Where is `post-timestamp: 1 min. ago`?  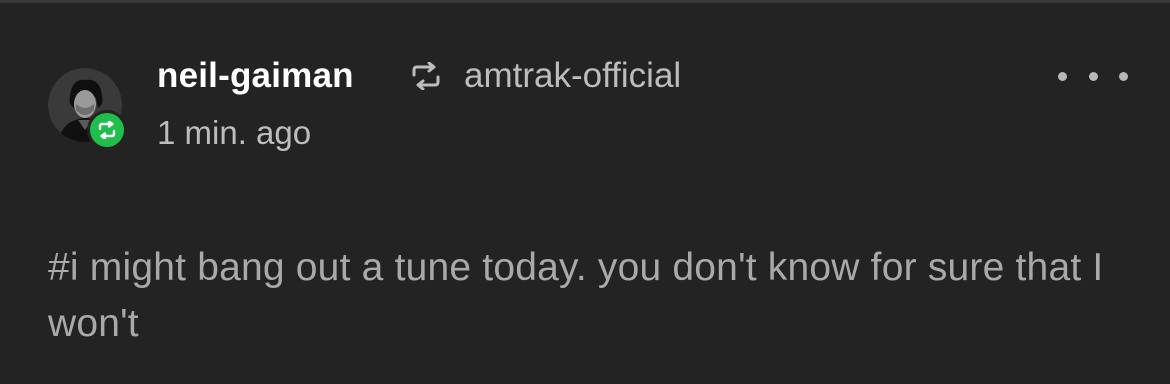 post-timestamp: 1 min. ago is located at coordinates (234, 133).